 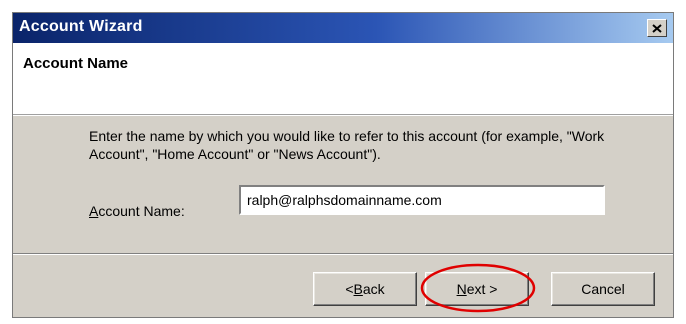 What do you see at coordinates (343, 115) in the screenshot?
I see `header-divider` at bounding box center [343, 115].